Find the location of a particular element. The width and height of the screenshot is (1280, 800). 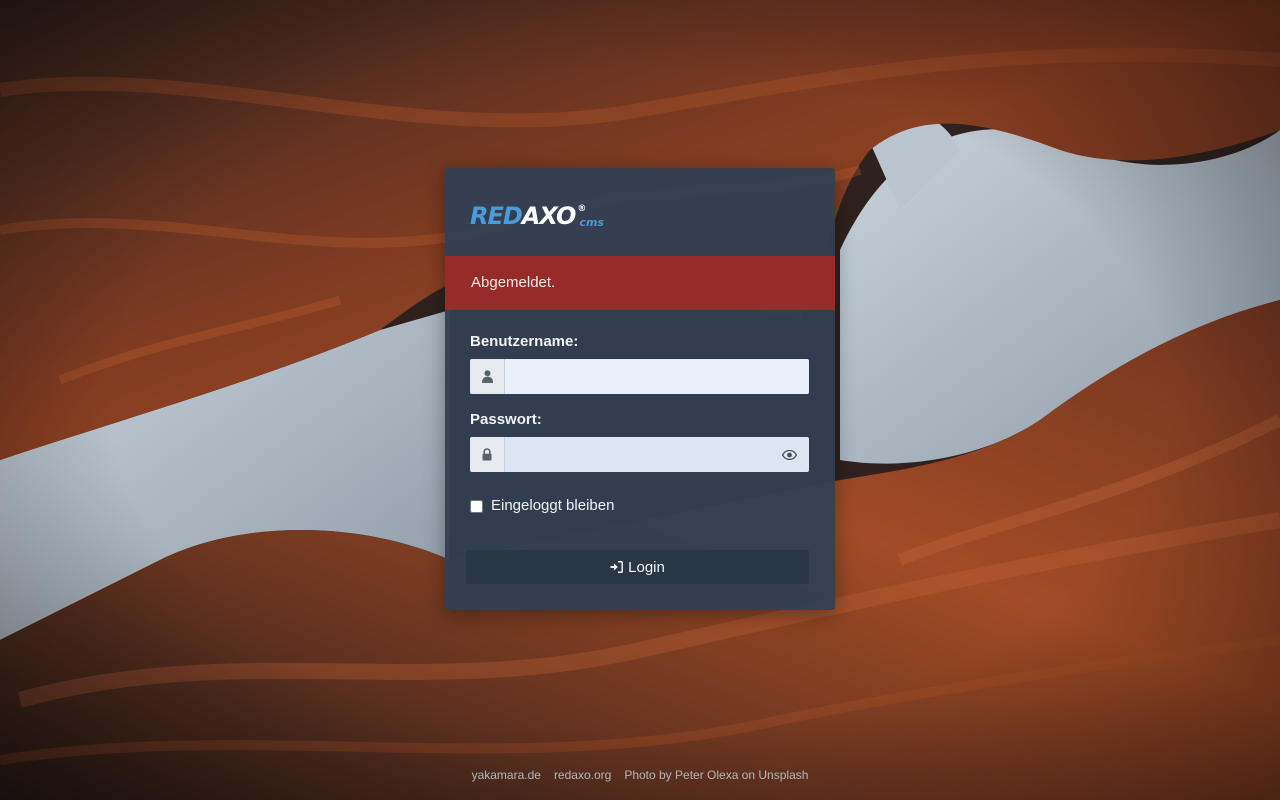

redaxo-logo: RED AXO ® cms is located at coordinates (537, 216).